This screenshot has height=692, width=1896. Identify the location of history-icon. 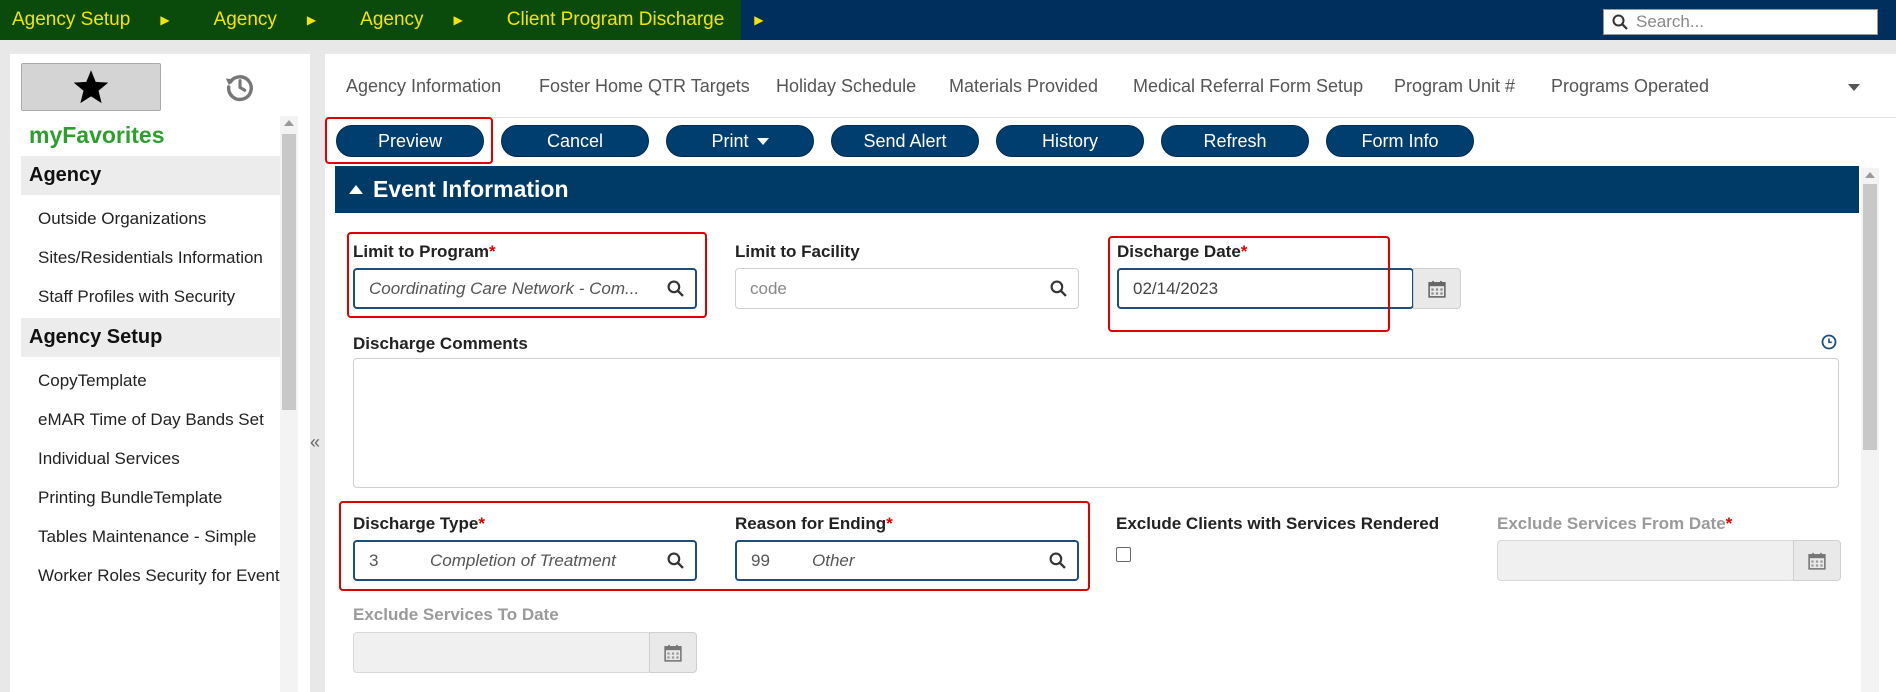
(239, 88).